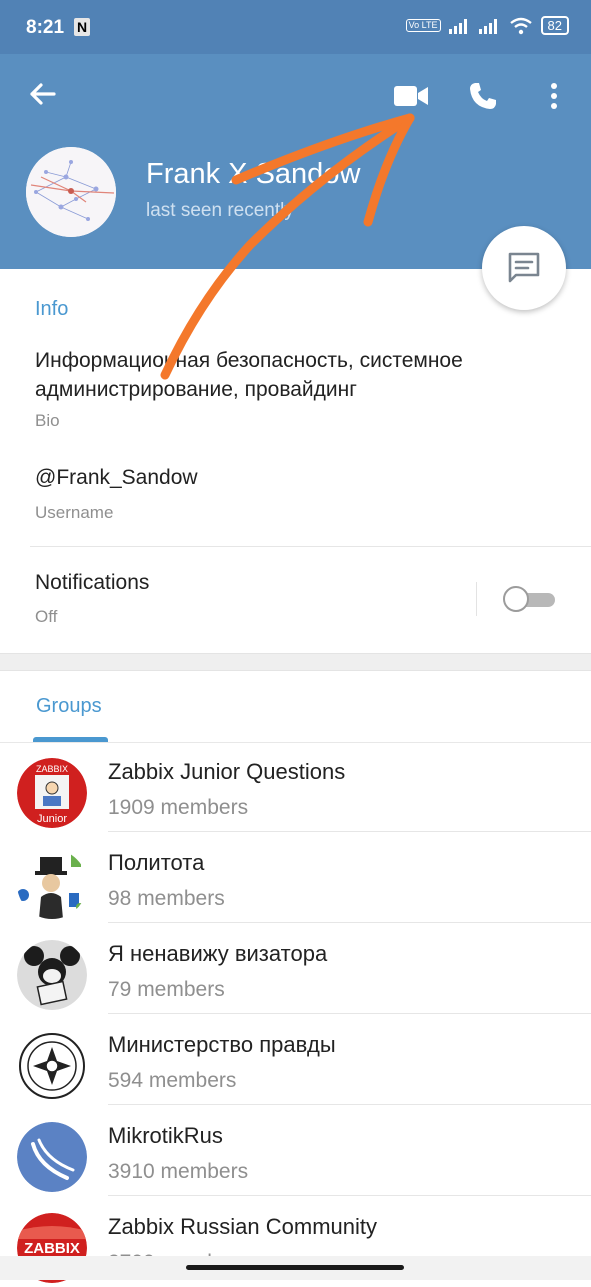 Image resolution: width=591 pixels, height=1287 pixels. I want to click on group-members: 3910 members, so click(178, 1171).